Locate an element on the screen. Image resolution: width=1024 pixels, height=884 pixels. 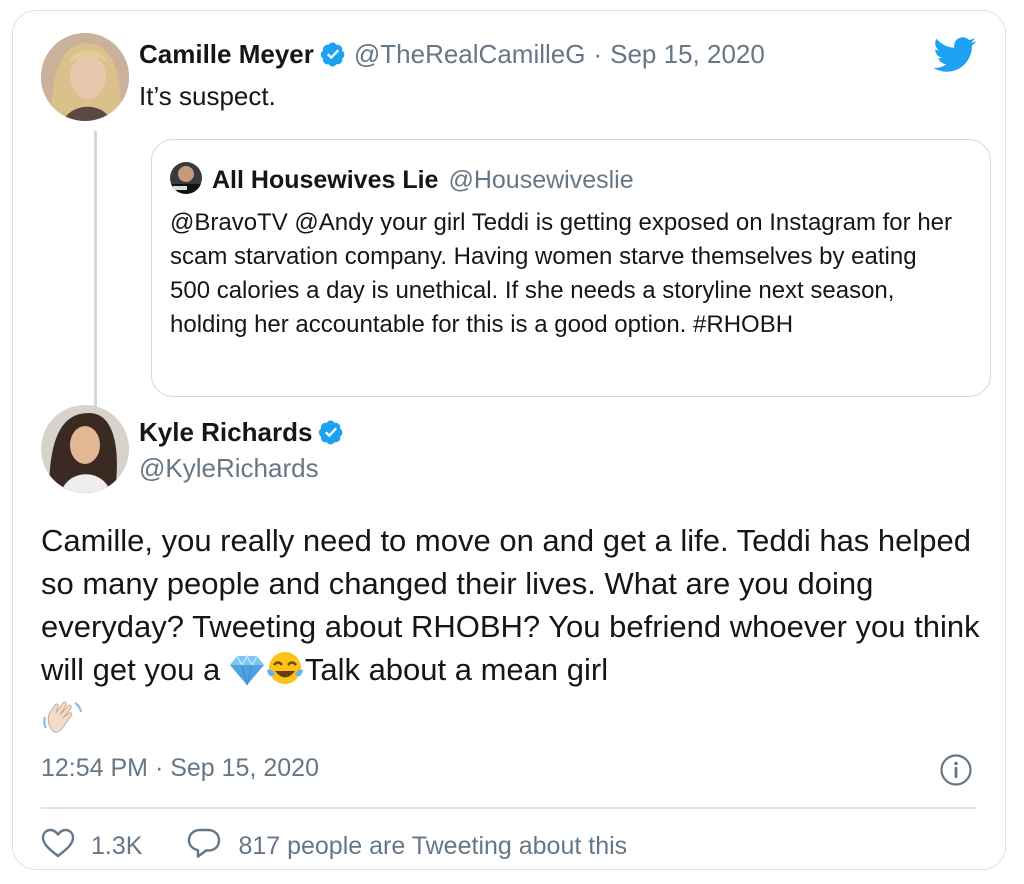
waving-hand-emoji is located at coordinates (63, 723).